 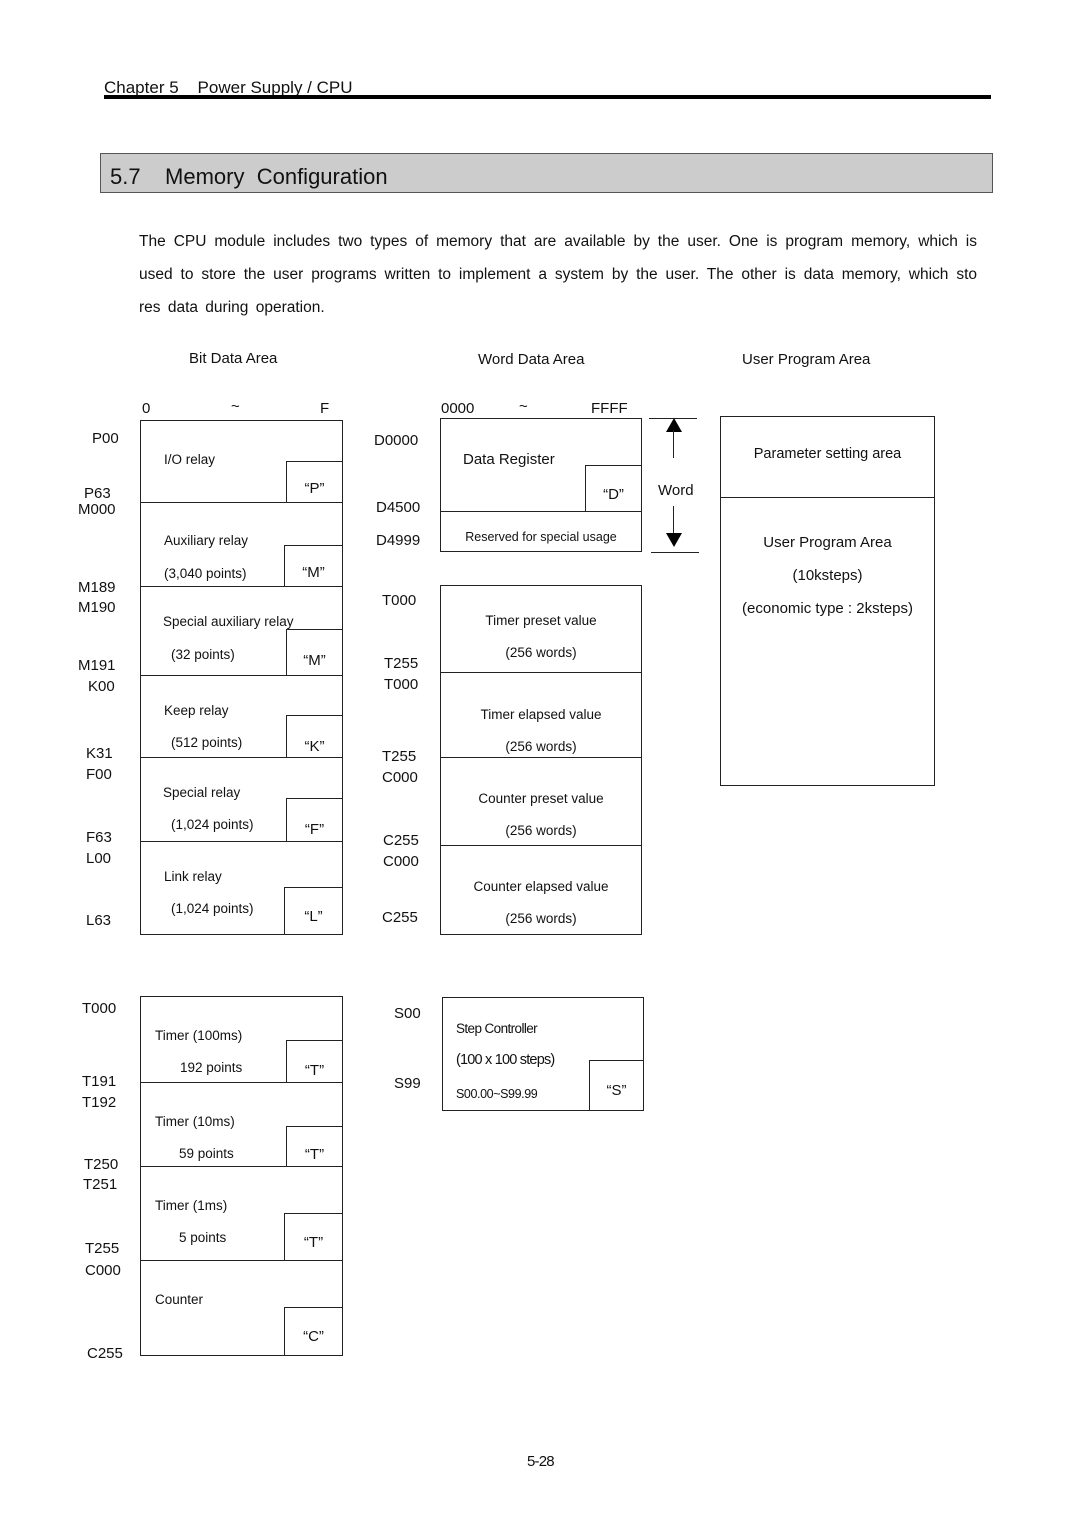 I want to click on section-title: 5.7 Memory Configuration, so click(x=249, y=176).